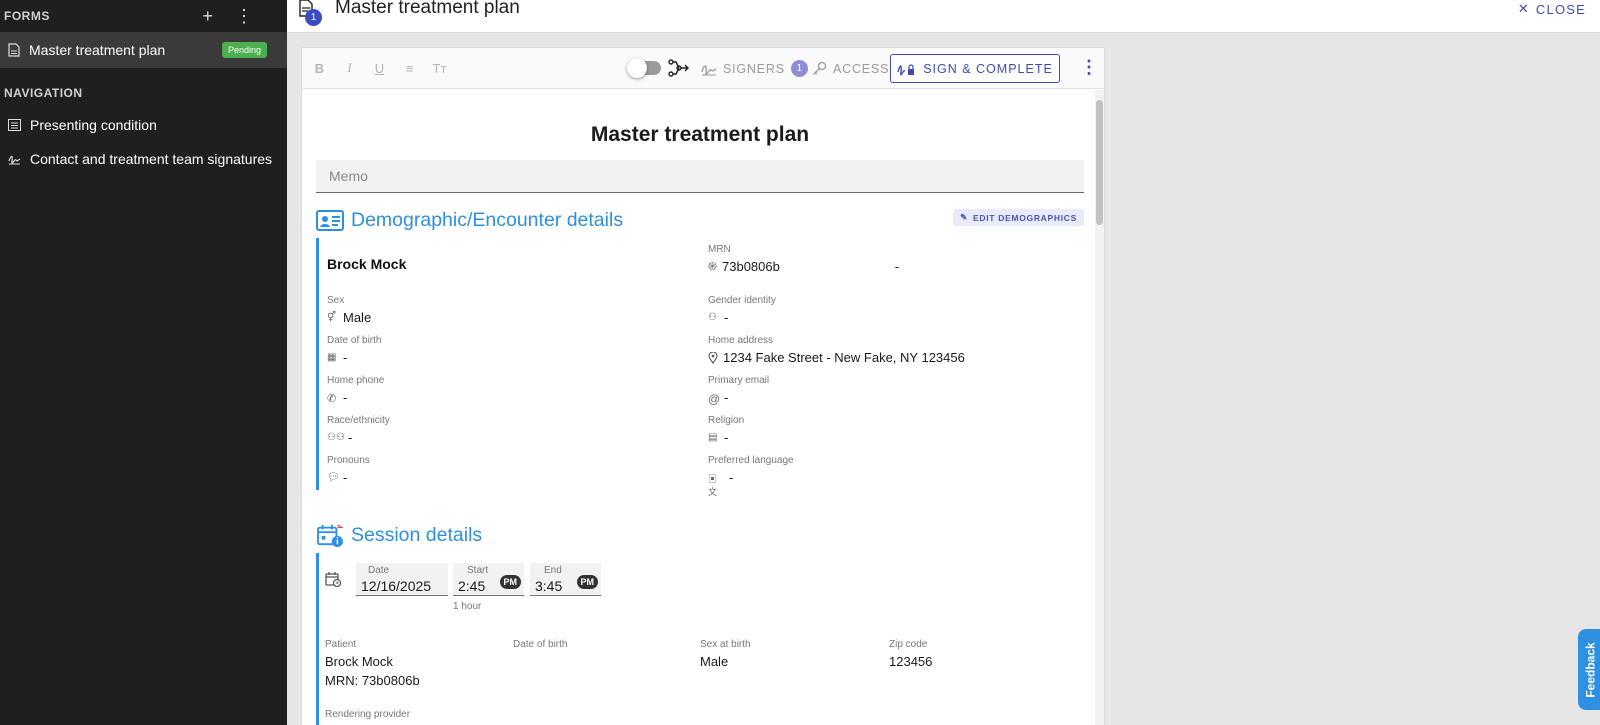 The width and height of the screenshot is (1600, 725). What do you see at coordinates (358, 430) in the screenshot?
I see `race-ethnicity-field: Race/ethnicity ⚇⚇ -` at bounding box center [358, 430].